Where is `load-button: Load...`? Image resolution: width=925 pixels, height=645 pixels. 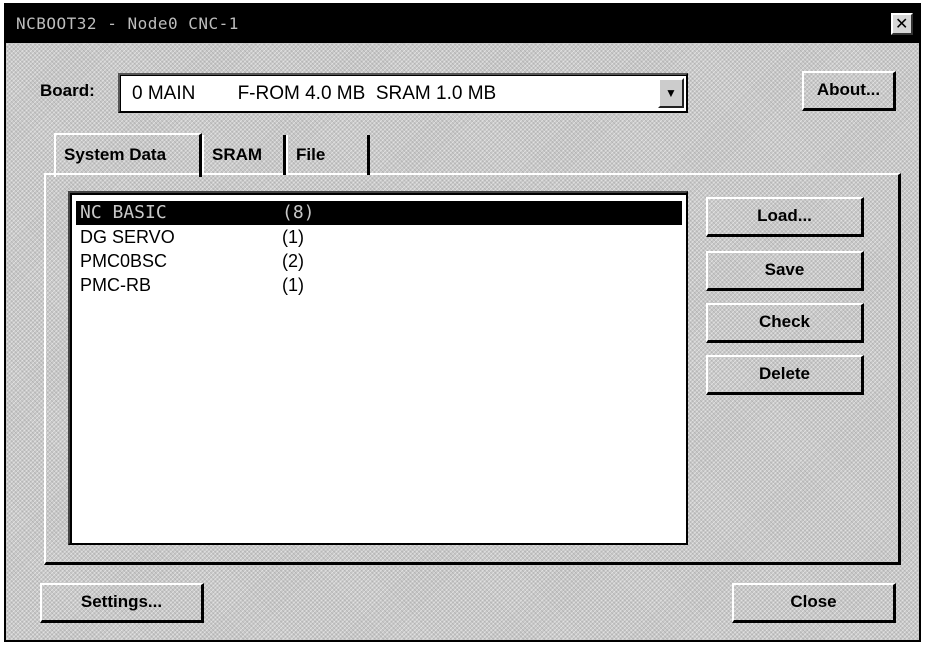 load-button: Load... is located at coordinates (785, 217).